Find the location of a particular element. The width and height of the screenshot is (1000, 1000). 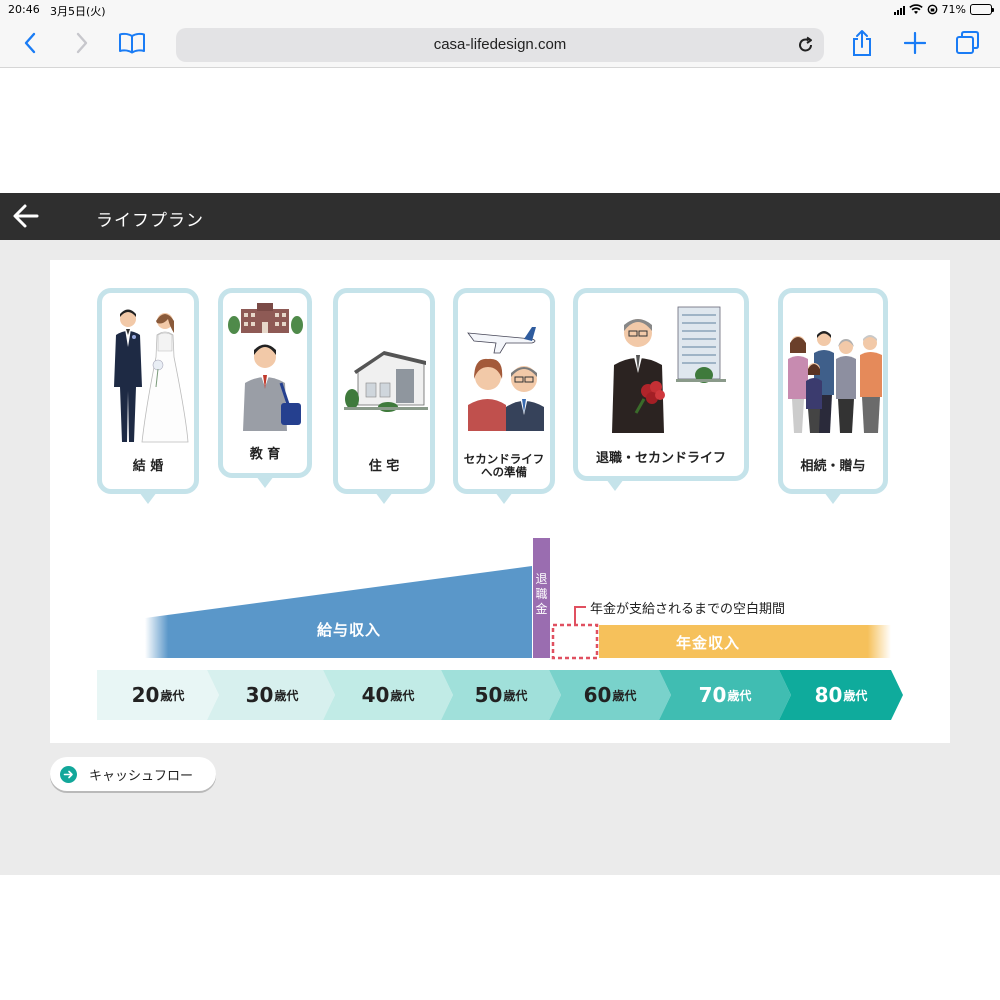

event-bubble-retirement: 退職・セカンドライフ is located at coordinates (661, 389).